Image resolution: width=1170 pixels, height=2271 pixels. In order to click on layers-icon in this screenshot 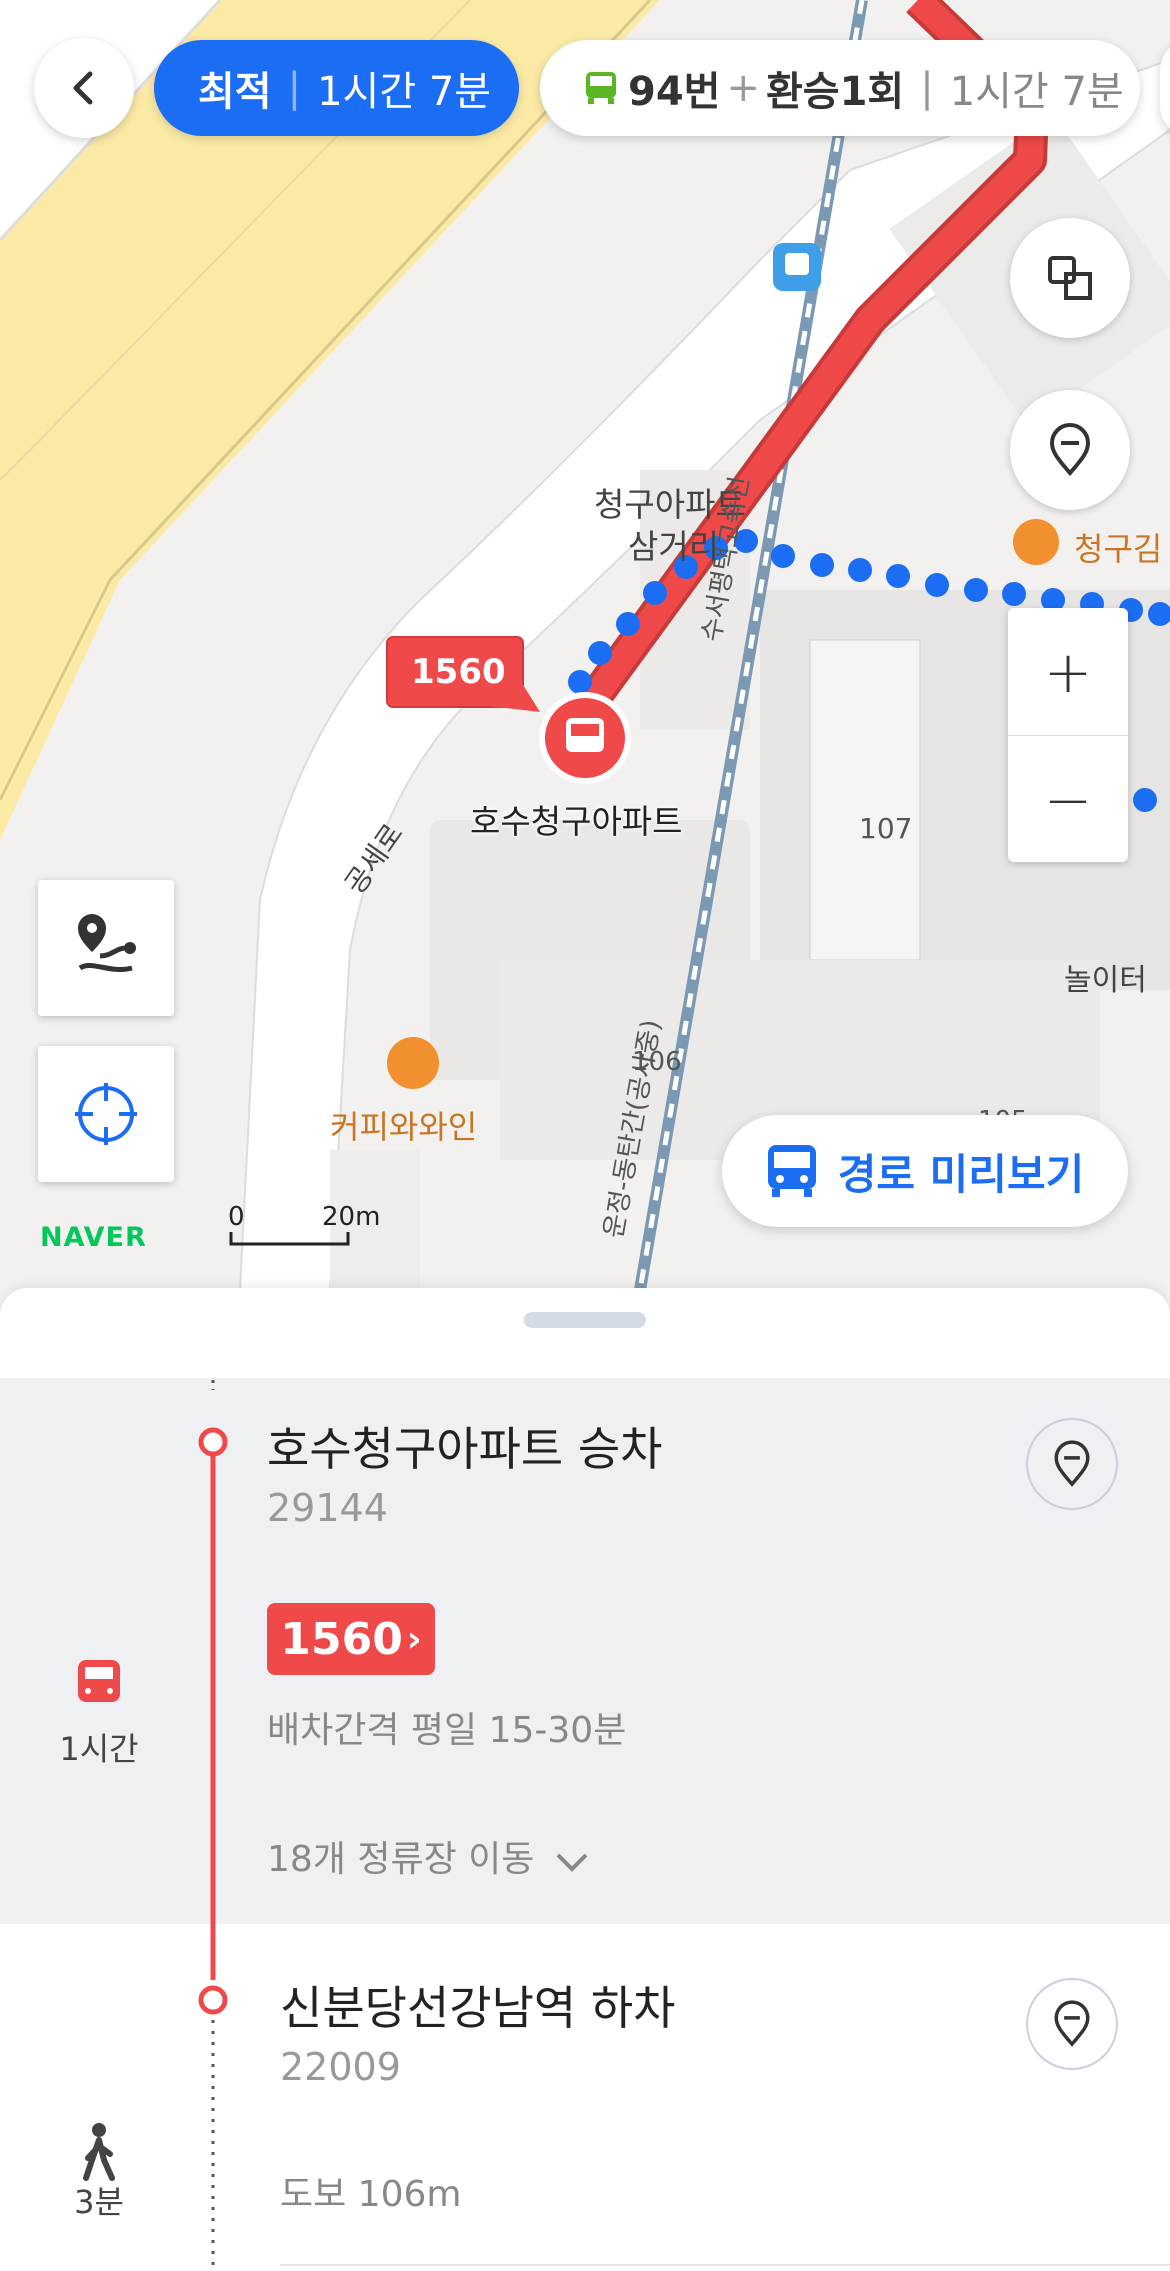, I will do `click(1070, 278)`.